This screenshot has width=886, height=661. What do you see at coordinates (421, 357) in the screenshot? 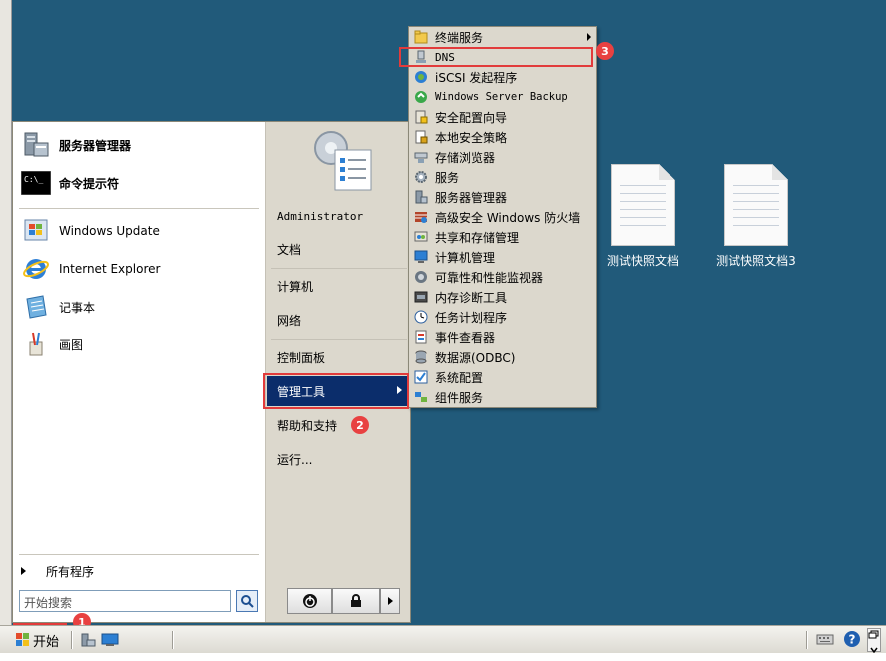
I see `odbc-icon` at bounding box center [421, 357].